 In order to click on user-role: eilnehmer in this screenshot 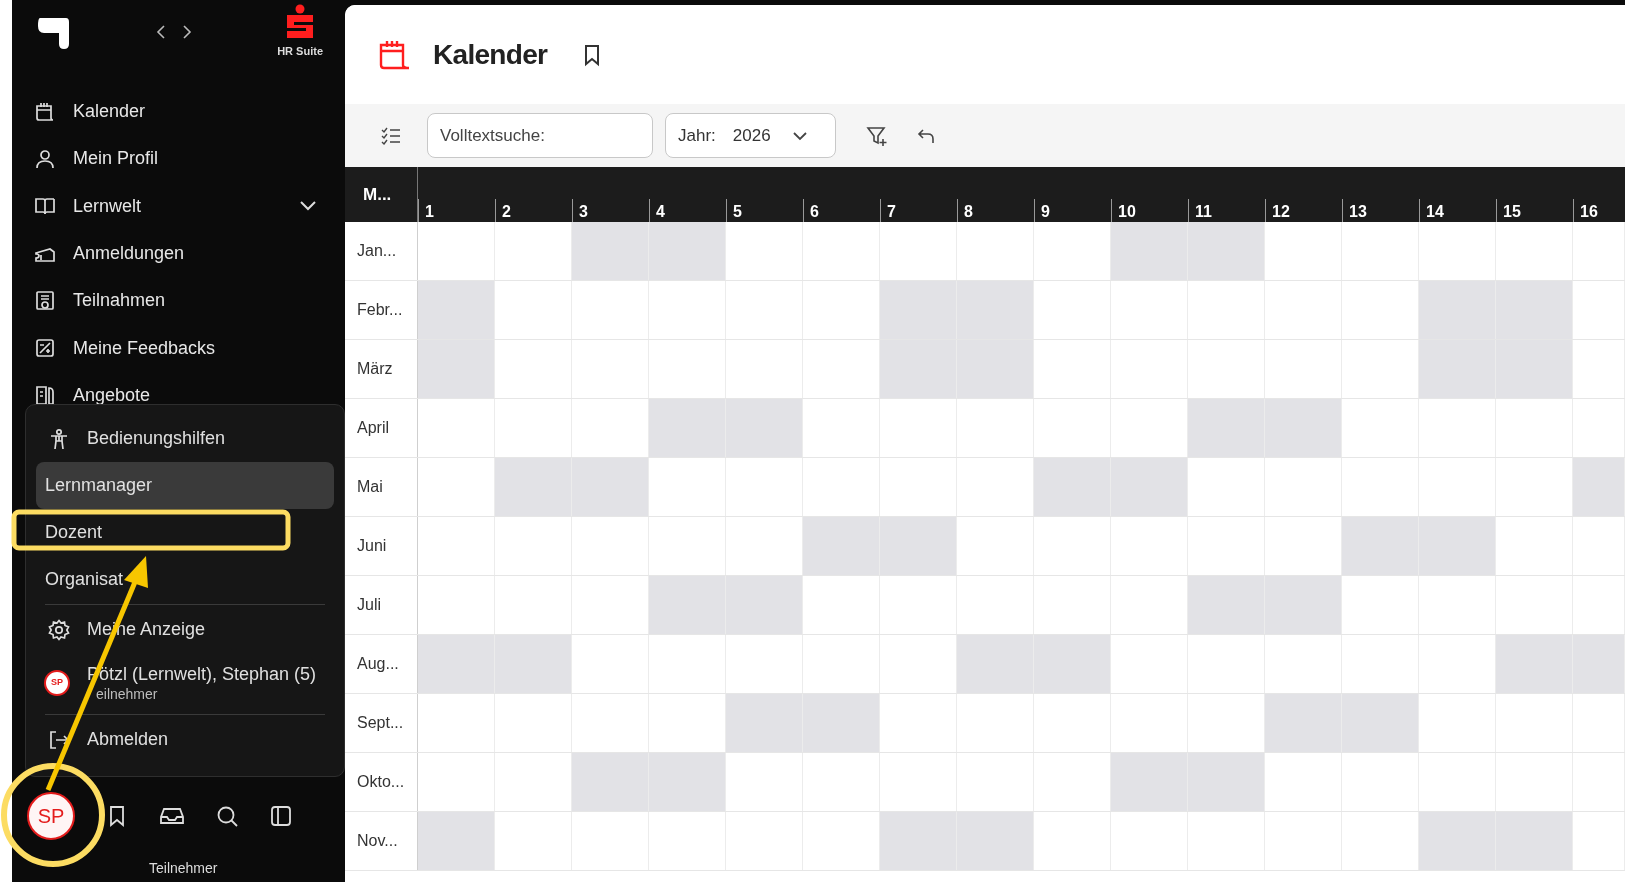, I will do `click(127, 694)`.